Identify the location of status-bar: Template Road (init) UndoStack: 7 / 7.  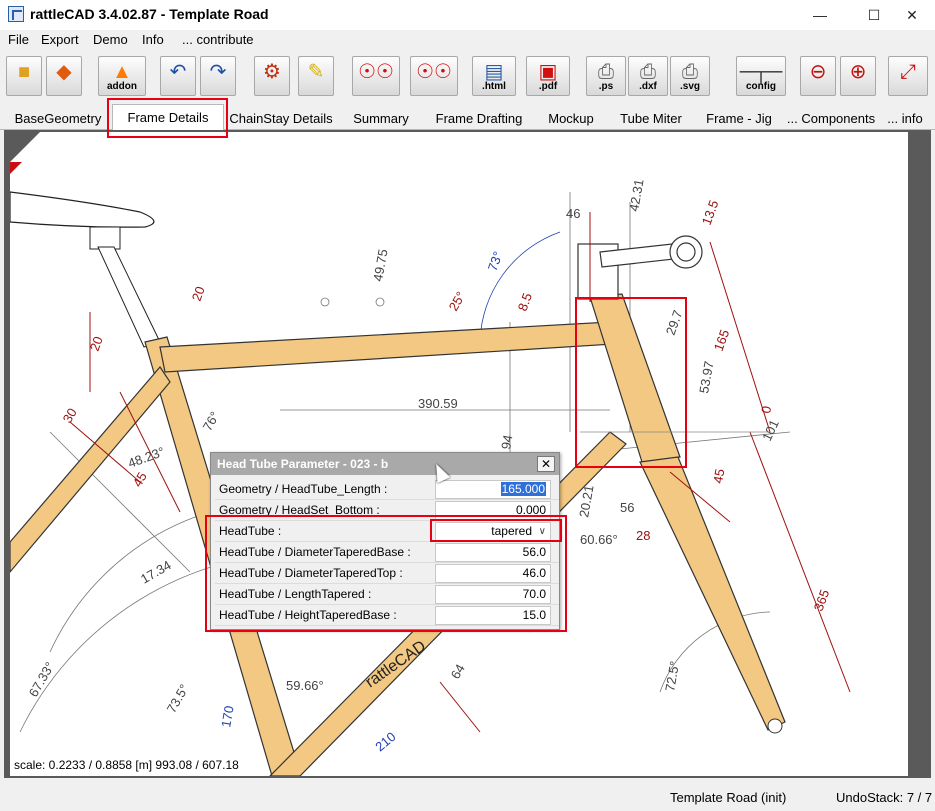
(467, 796).